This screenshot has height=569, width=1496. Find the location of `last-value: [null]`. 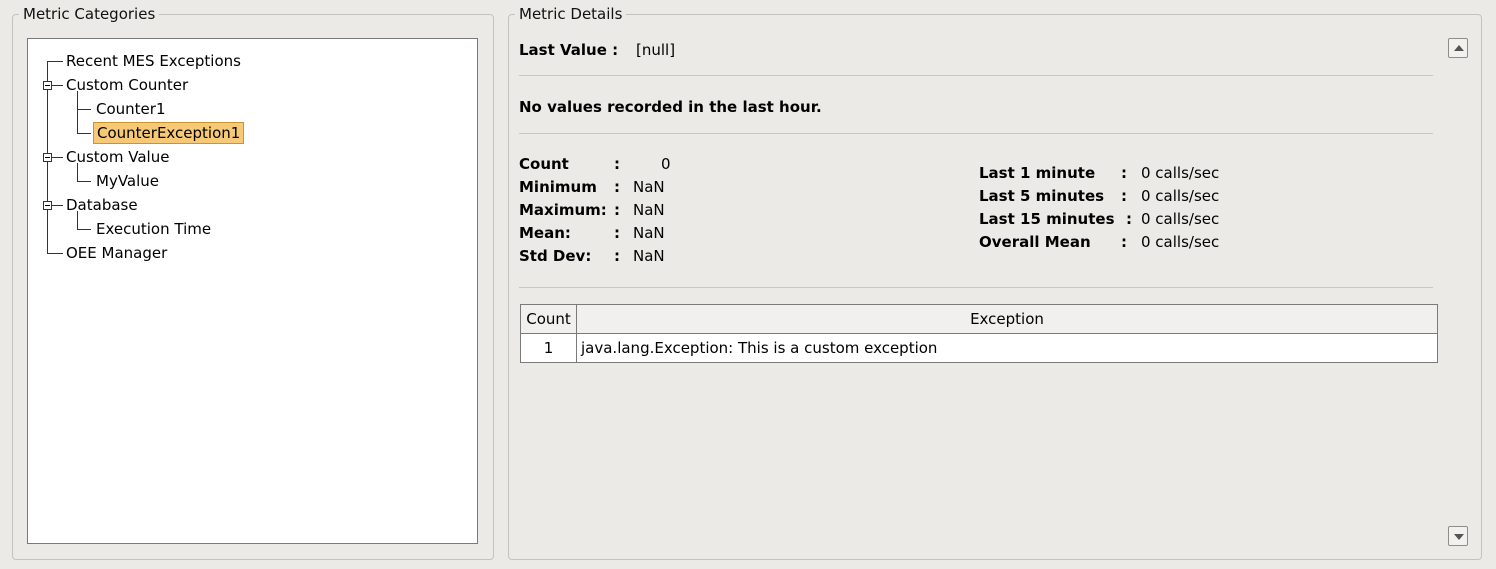

last-value: [null] is located at coordinates (656, 50).